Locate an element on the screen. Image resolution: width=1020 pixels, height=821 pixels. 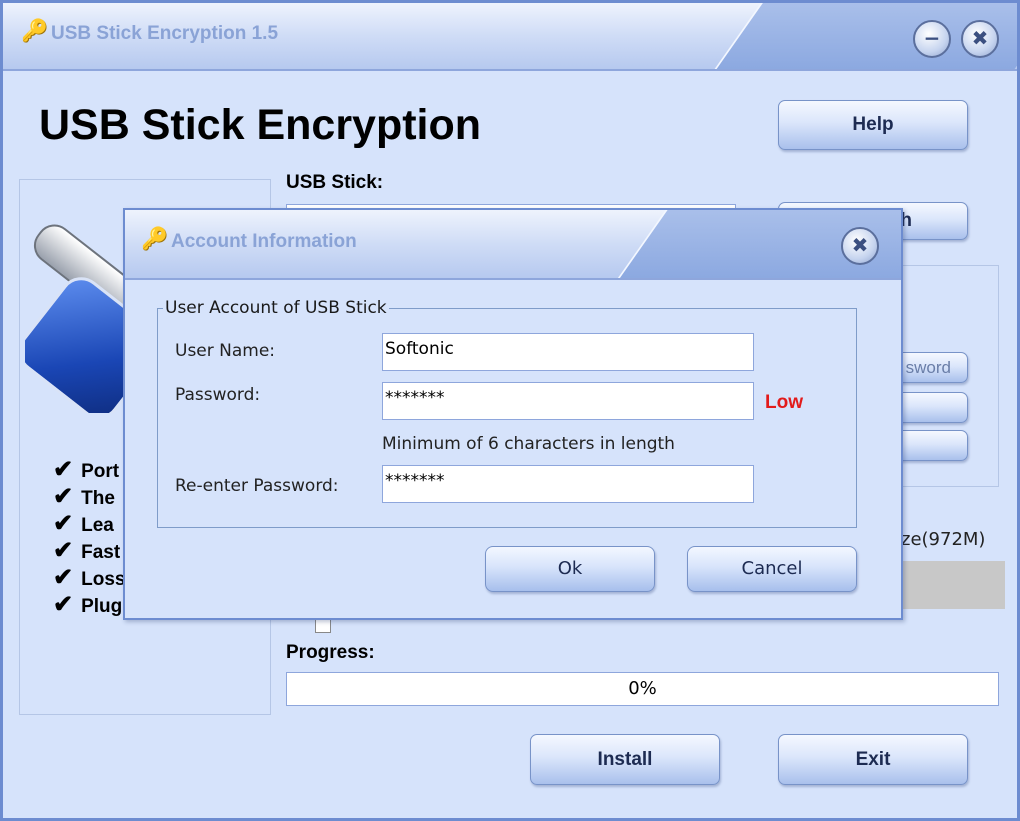
password-label: Password: is located at coordinates (218, 395).